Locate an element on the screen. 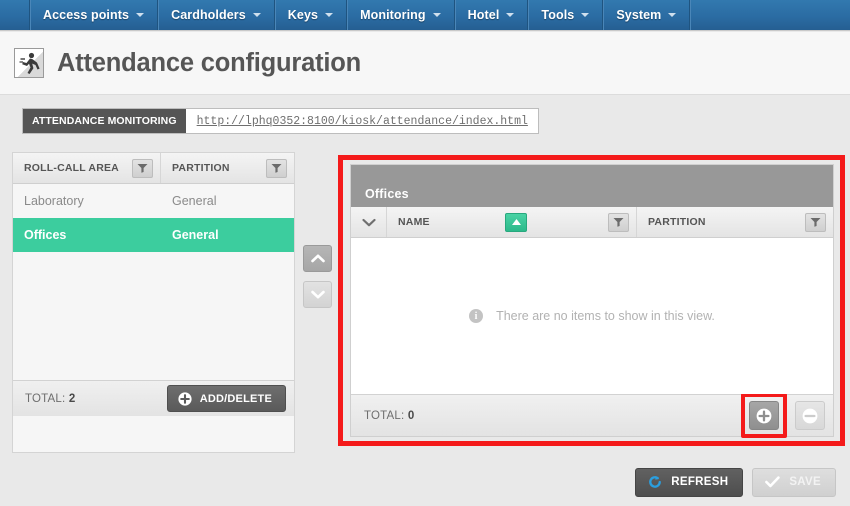 The height and width of the screenshot is (506, 850). info-icon: i is located at coordinates (476, 316).